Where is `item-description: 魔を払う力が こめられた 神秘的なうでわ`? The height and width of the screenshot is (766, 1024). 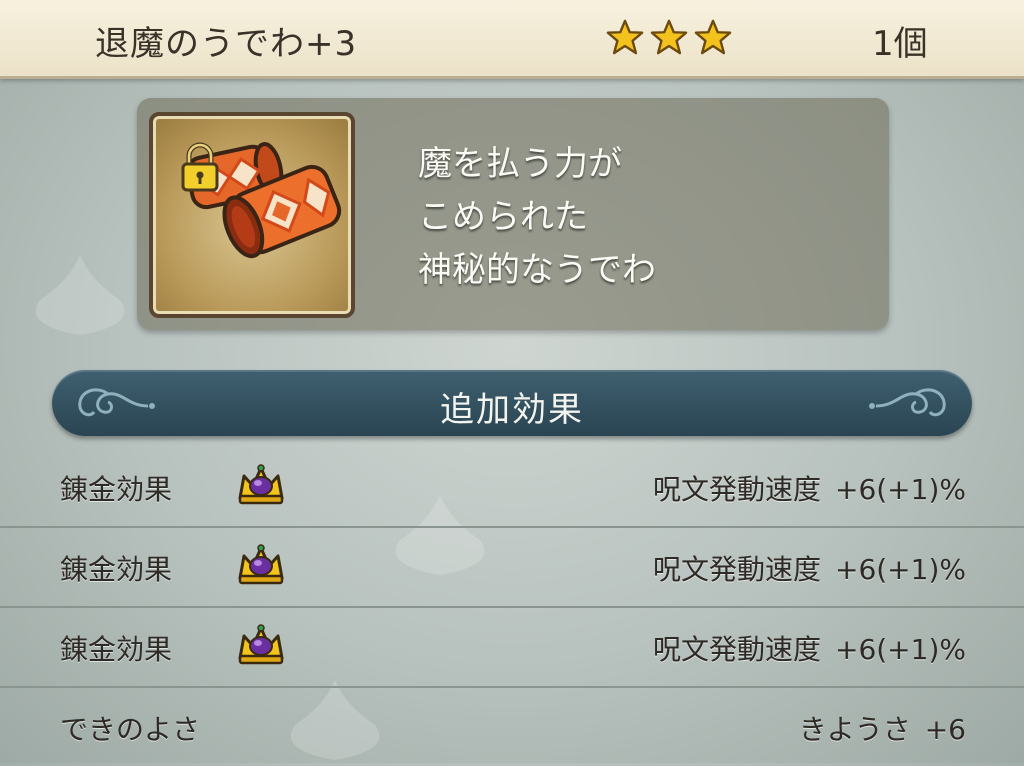
item-description: 魔を払う力が こめられた 神秘的なうでわ is located at coordinates (638, 217).